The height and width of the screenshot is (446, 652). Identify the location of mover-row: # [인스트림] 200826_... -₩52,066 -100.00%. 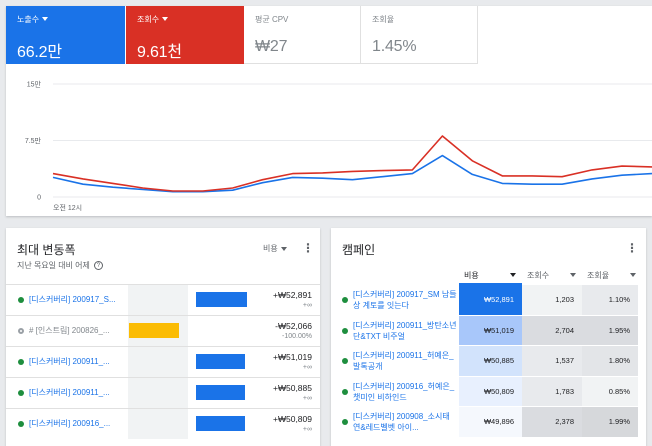
(163, 330).